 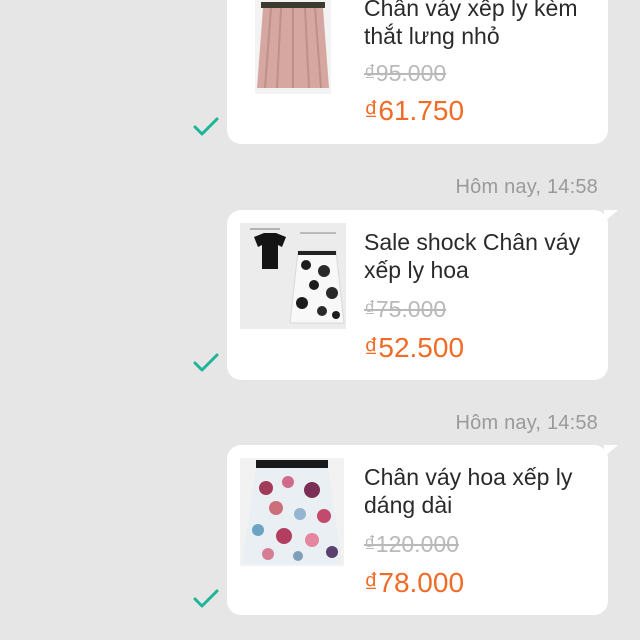 I want to click on original-price: ₫120.000, so click(x=411, y=544).